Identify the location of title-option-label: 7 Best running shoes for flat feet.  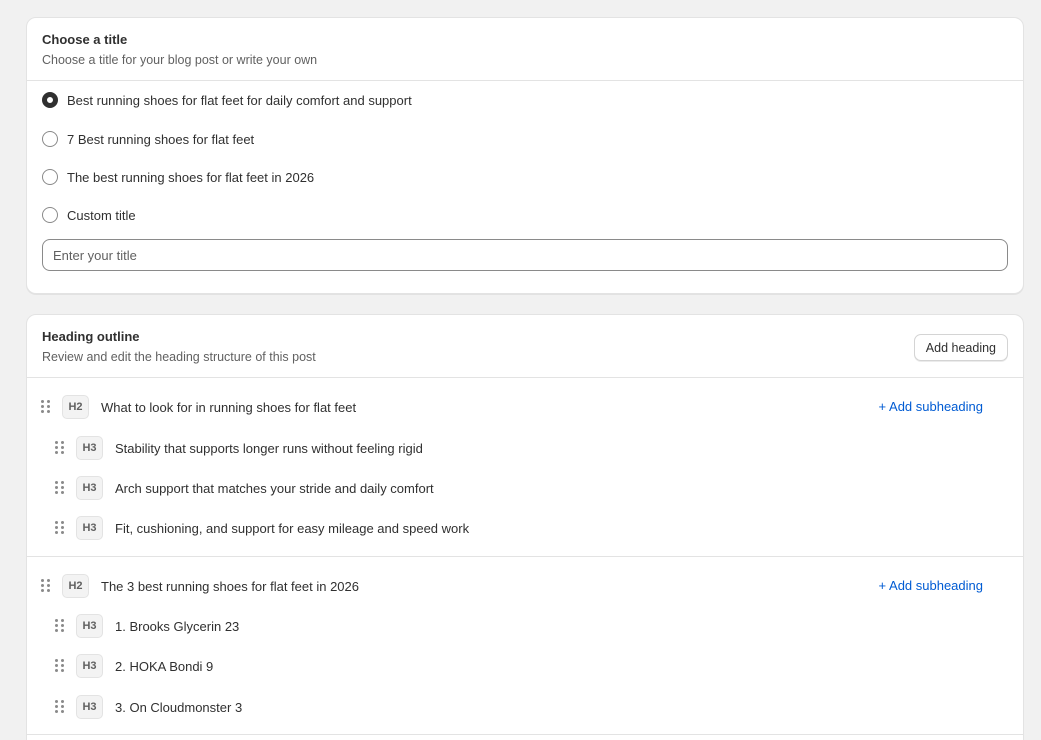
(161, 139).